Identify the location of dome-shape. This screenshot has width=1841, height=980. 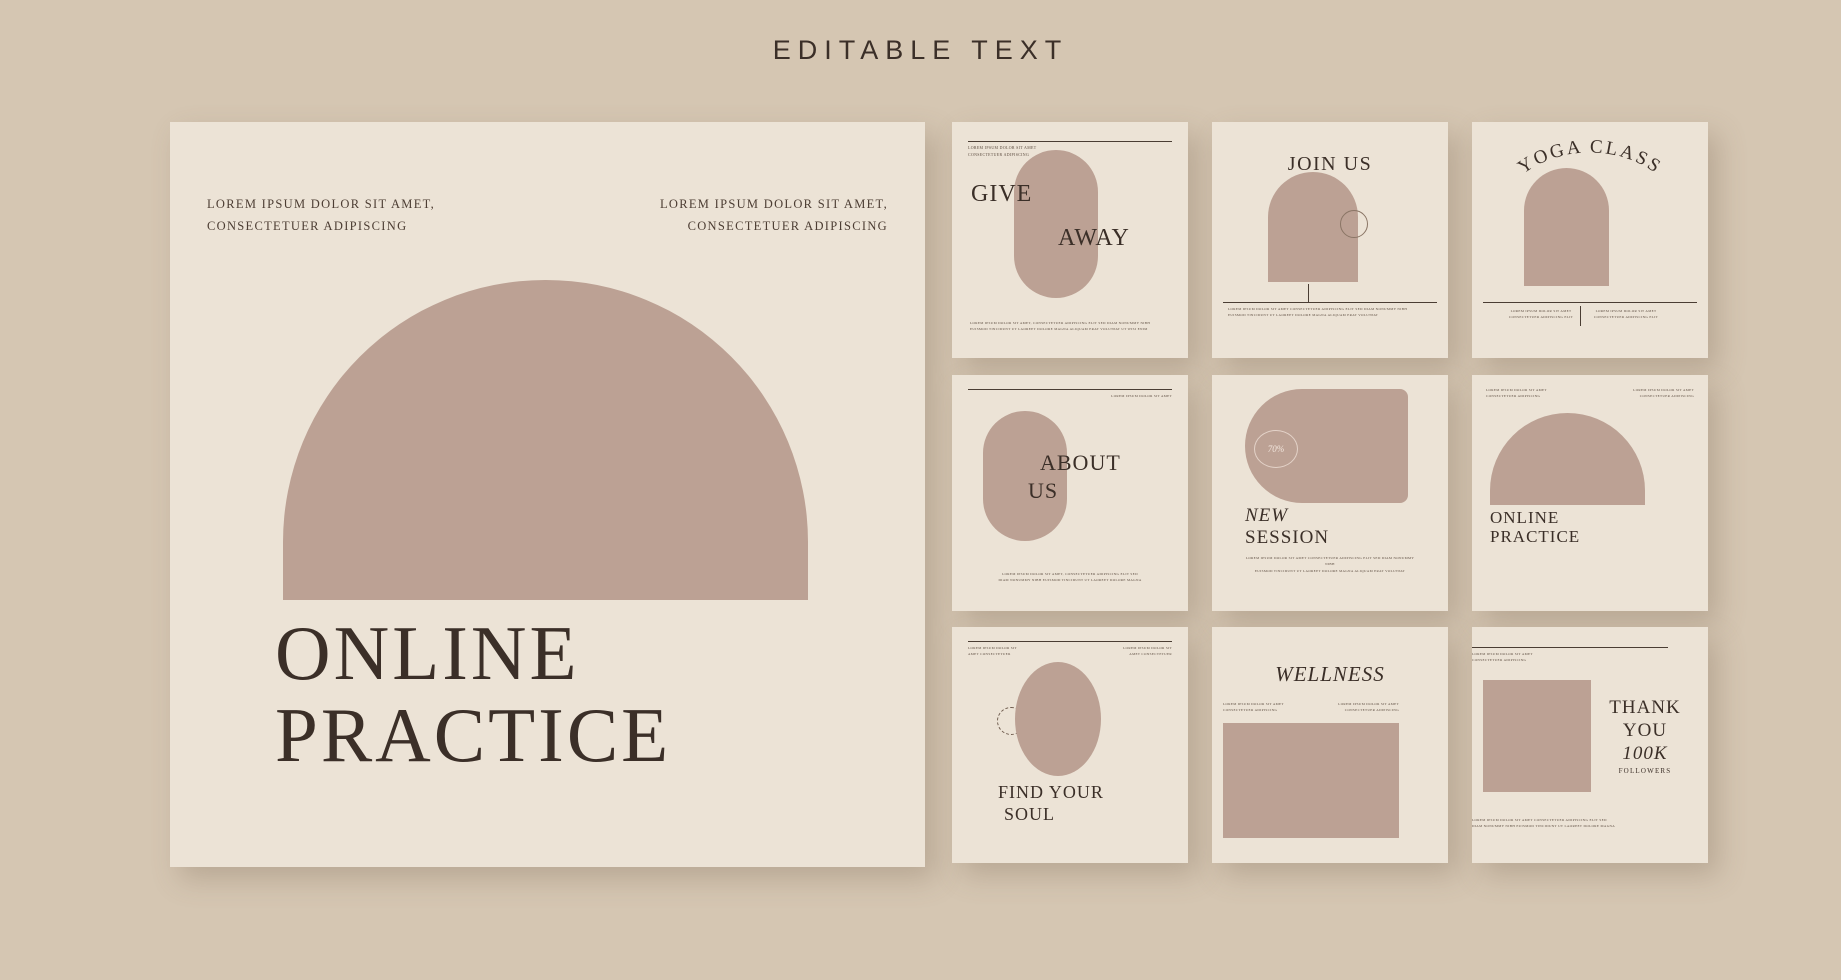
(1567, 459).